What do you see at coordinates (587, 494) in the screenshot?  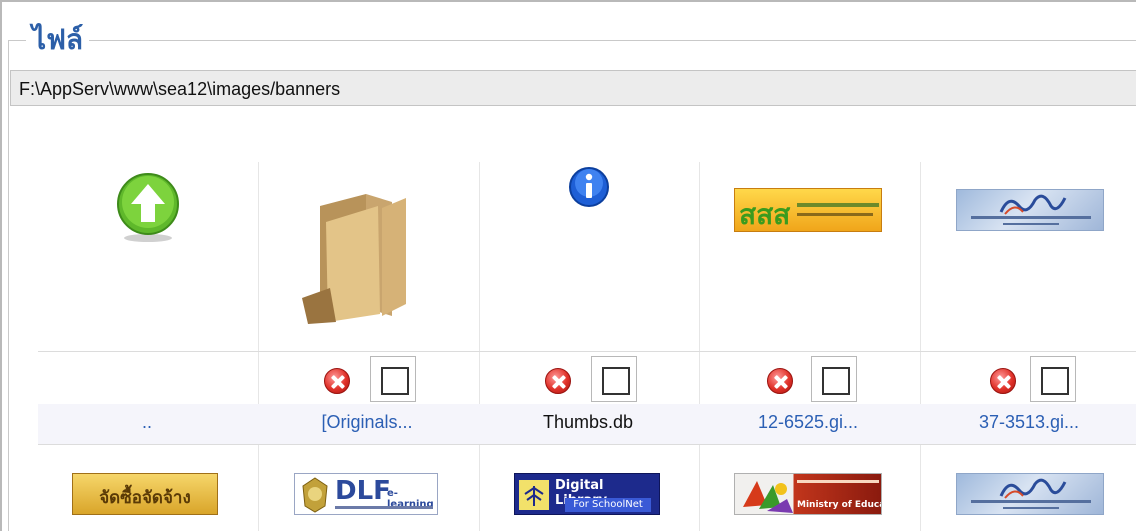 I see `banner-thumbnail: Digital Library For SchoolNet` at bounding box center [587, 494].